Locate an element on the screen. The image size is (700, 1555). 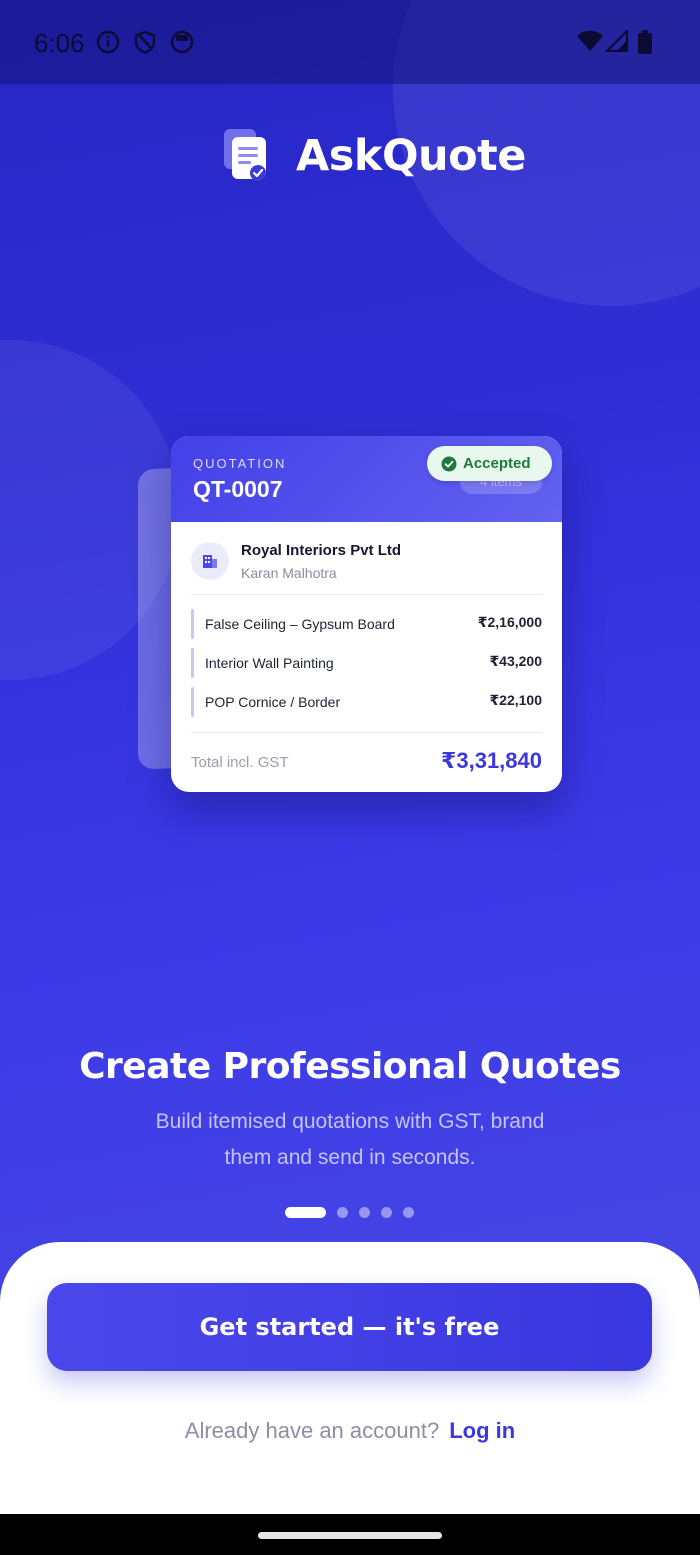
login-row: Already have an account? Log in is located at coordinates (350, 1431).